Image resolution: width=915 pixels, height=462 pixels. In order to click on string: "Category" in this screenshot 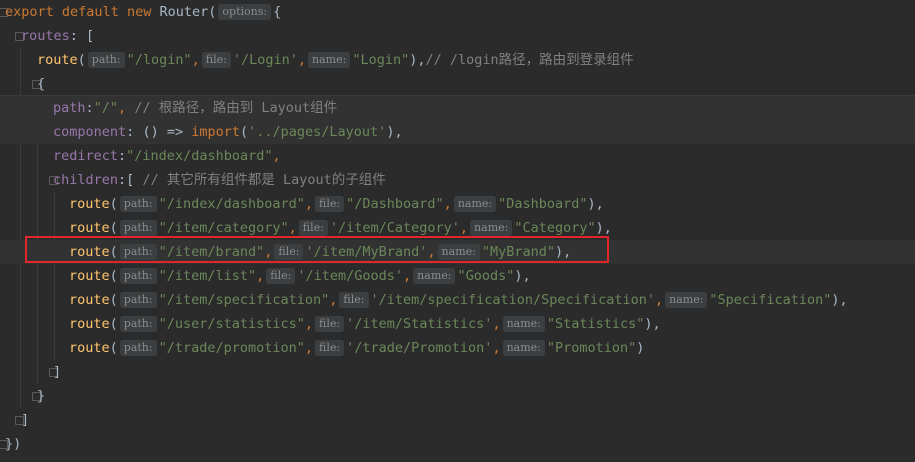, I will do `click(555, 228)`.